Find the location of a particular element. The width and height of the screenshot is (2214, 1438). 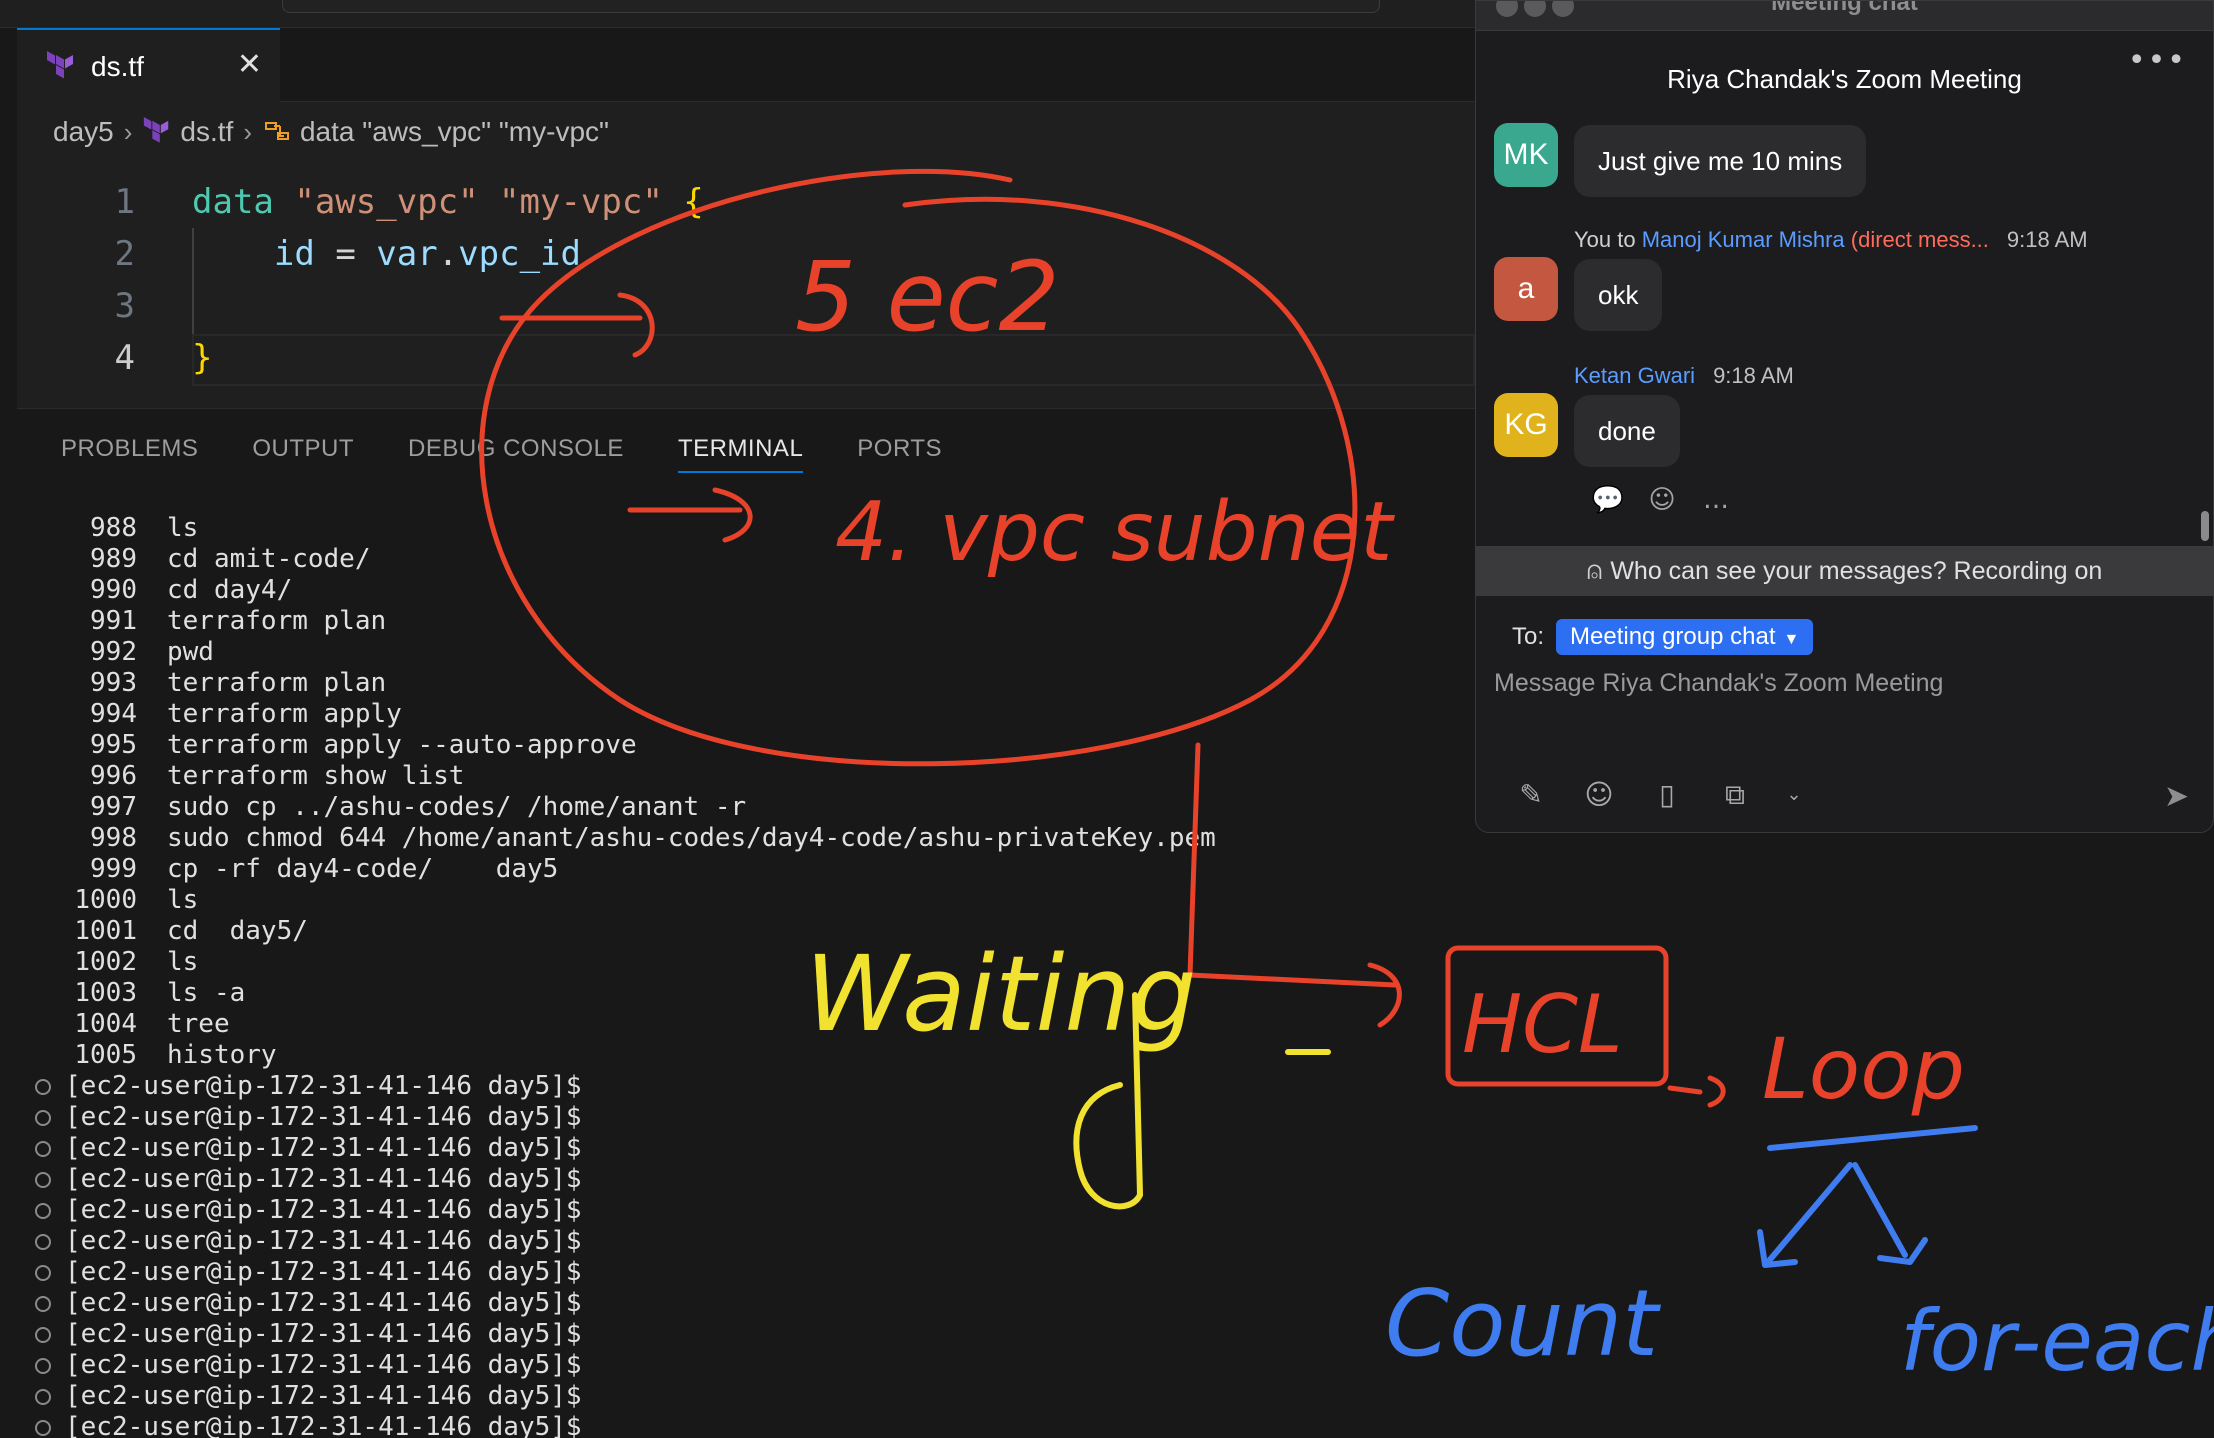

line-number: 3 is located at coordinates (124, 306).